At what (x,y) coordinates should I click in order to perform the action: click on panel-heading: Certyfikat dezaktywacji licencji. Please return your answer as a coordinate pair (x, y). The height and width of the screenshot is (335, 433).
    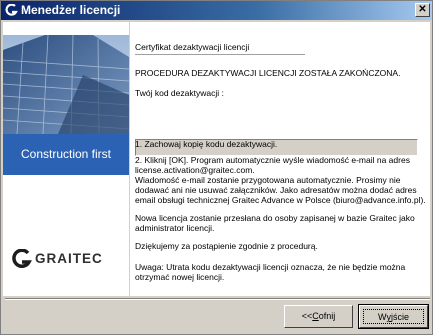
    Looking at the image, I should click on (220, 48).